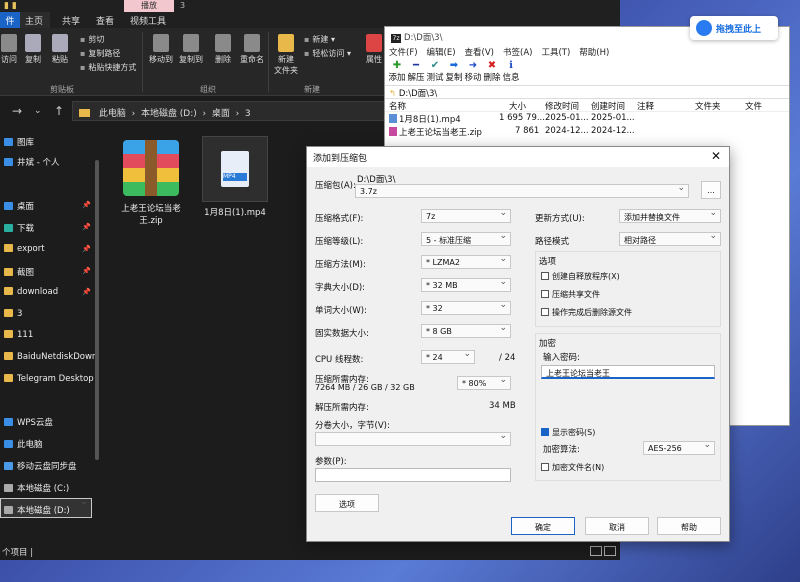 The image size is (800, 582). What do you see at coordinates (19, 272) in the screenshot?
I see `sidebar-item: 截图` at bounding box center [19, 272].